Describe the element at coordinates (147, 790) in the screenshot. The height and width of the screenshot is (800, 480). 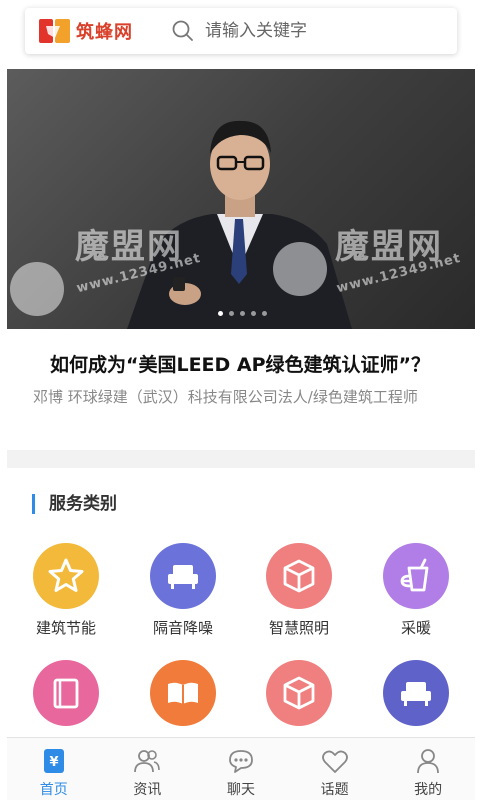
I see `tab-label: 资讯` at that location.